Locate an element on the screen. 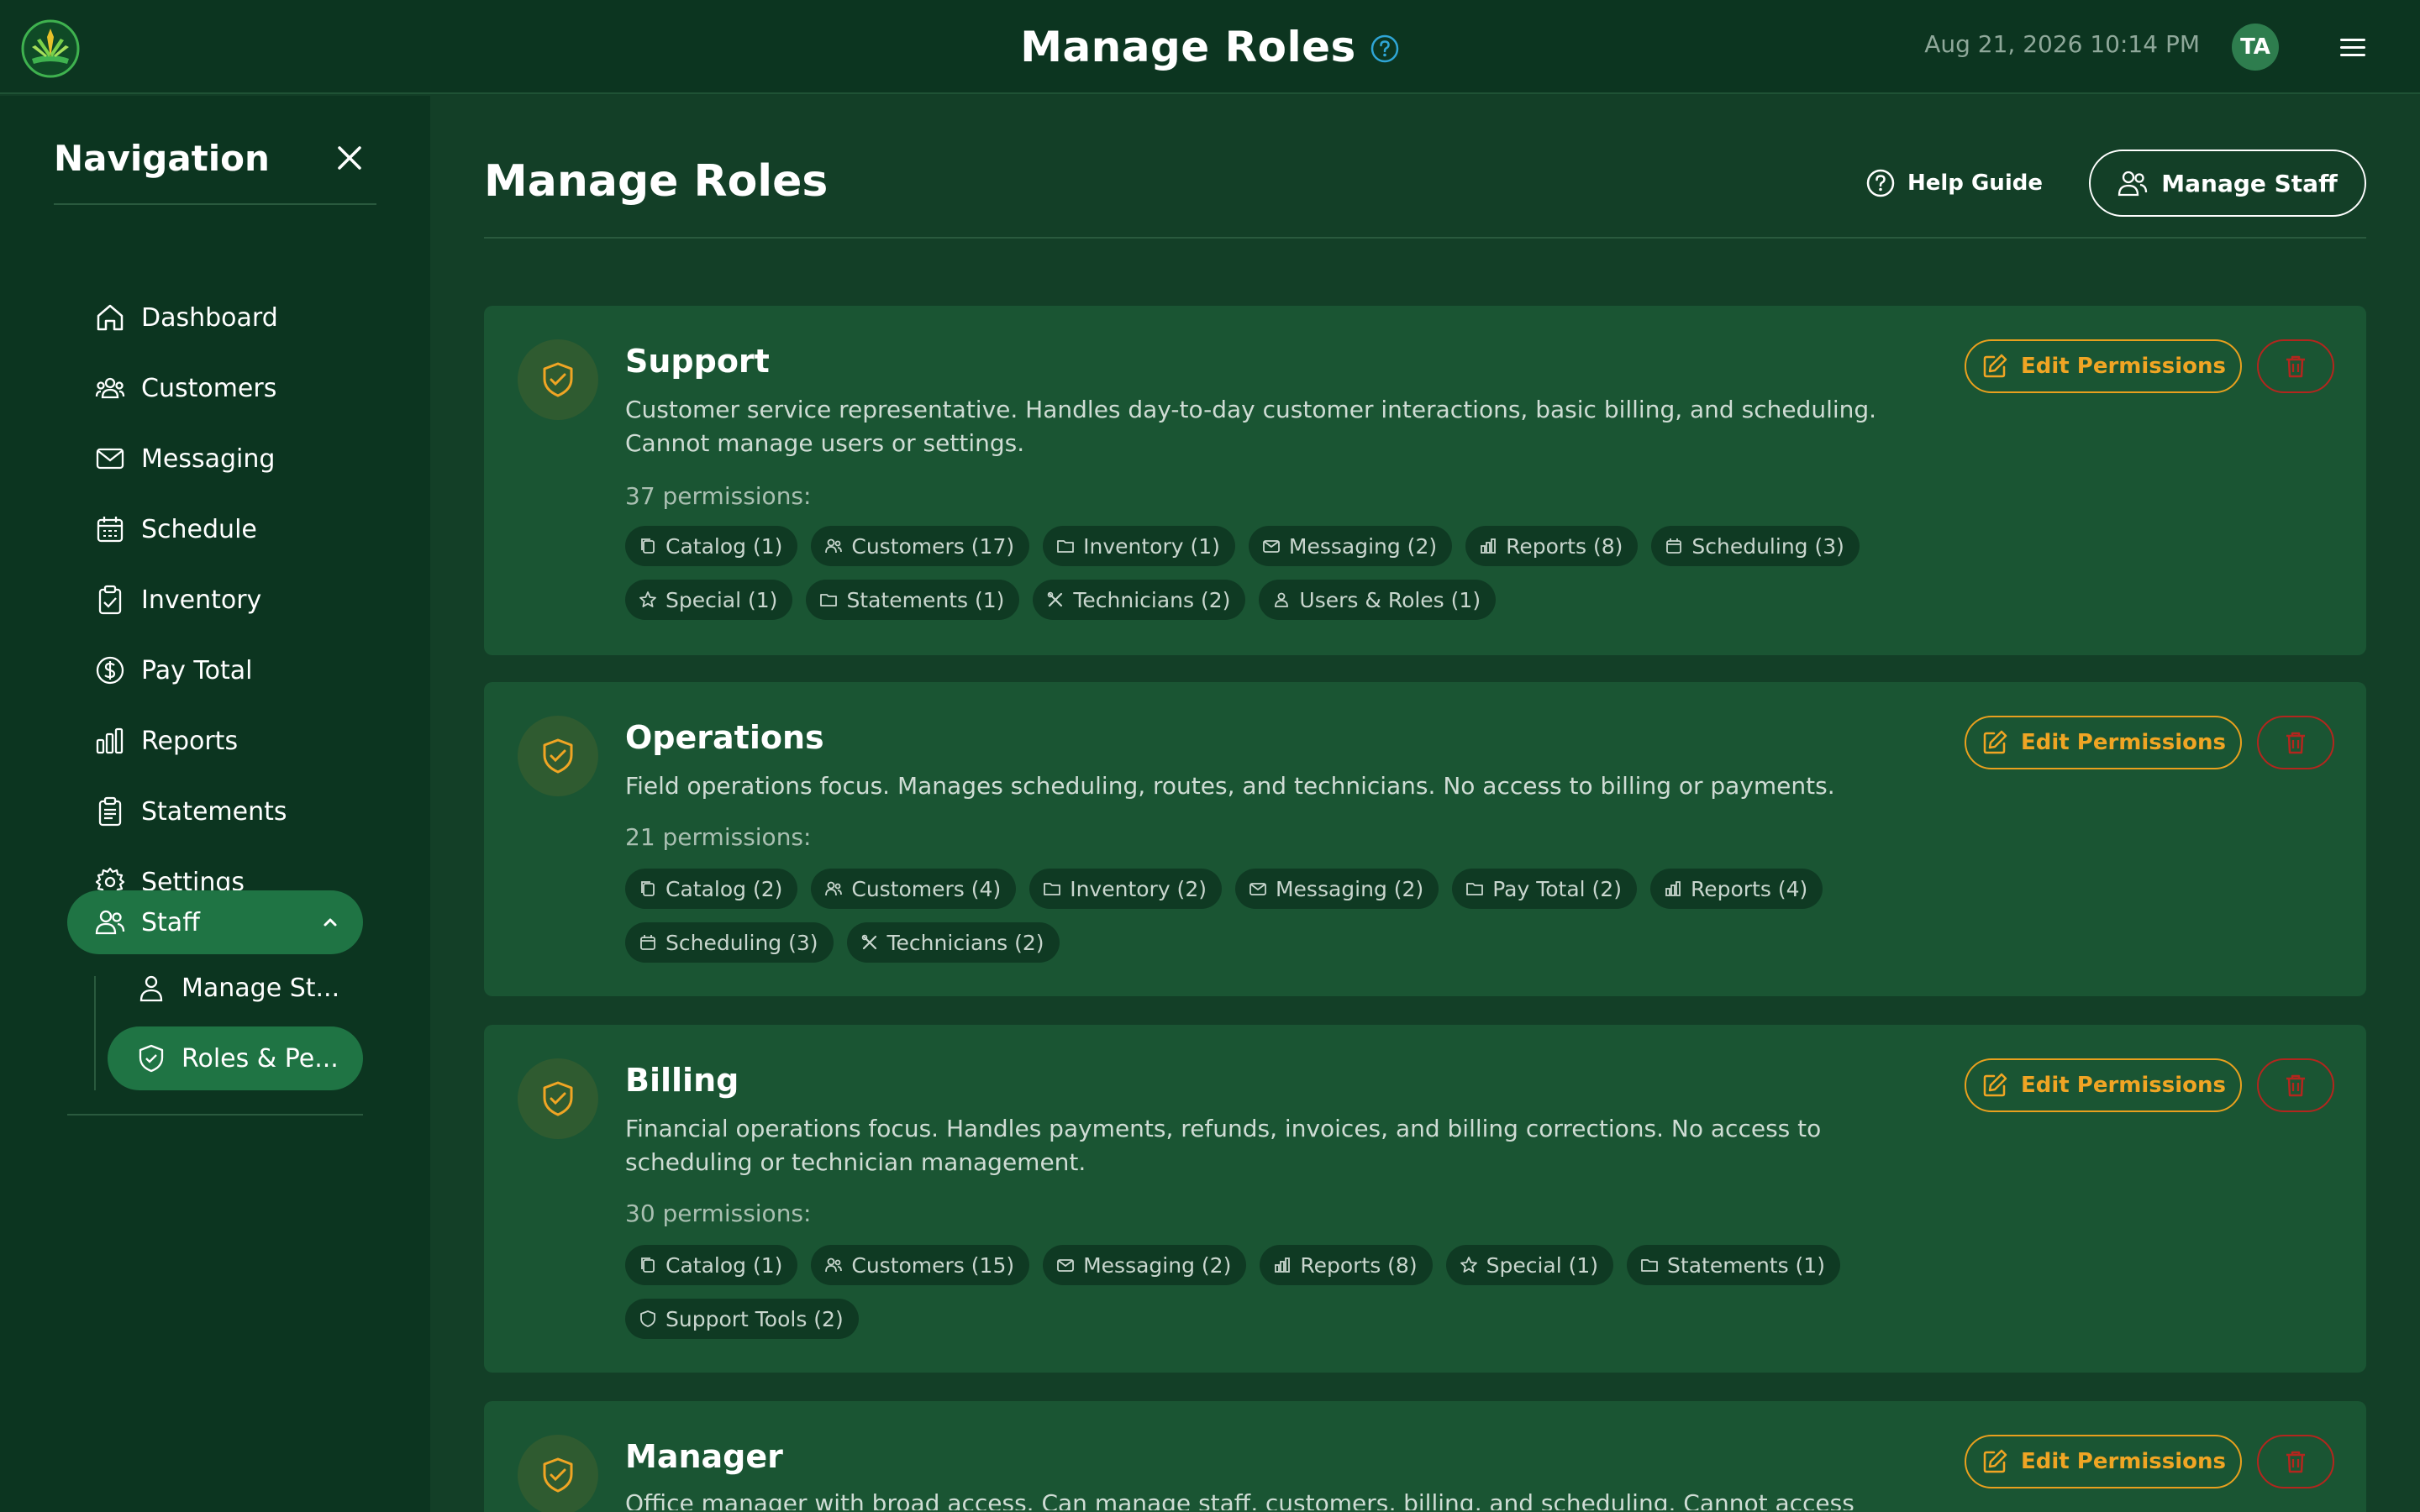  permission-tag: Inventory (1) is located at coordinates (1139, 546).